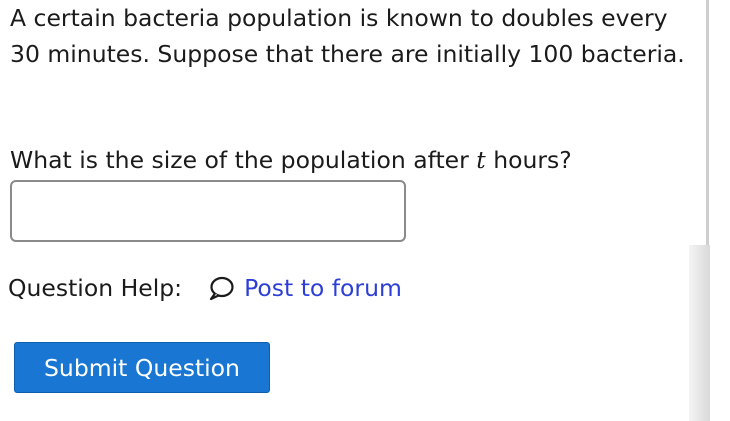 This screenshot has width=730, height=421. Describe the element at coordinates (239, 160) in the screenshot. I see `prompt-text-before: What is the size of the population after` at that location.